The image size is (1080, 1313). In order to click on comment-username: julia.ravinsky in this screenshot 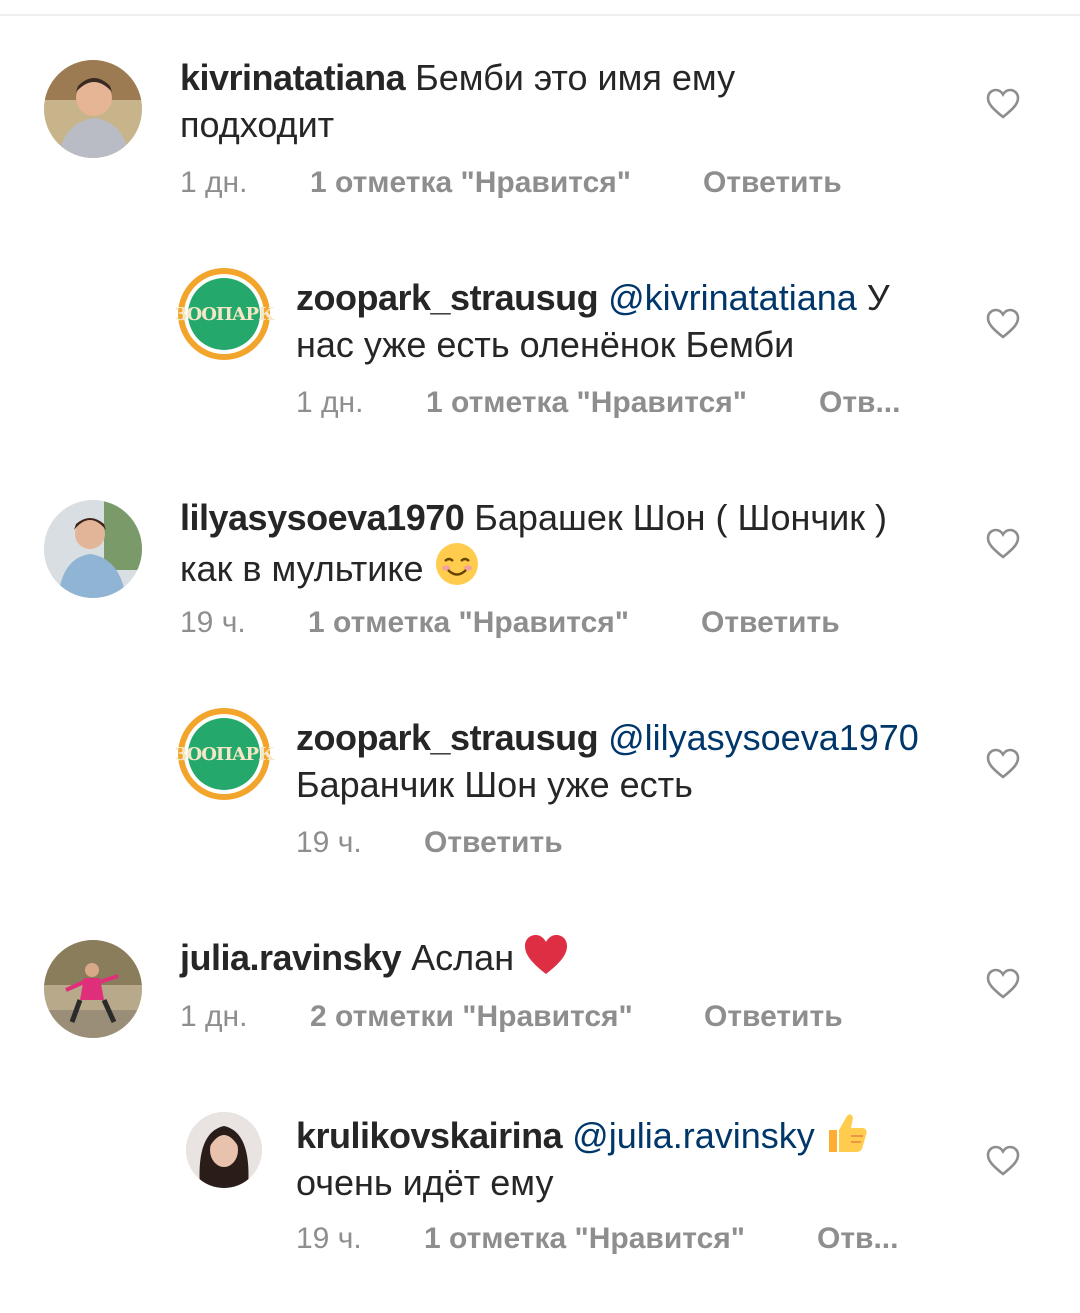, I will do `click(291, 957)`.